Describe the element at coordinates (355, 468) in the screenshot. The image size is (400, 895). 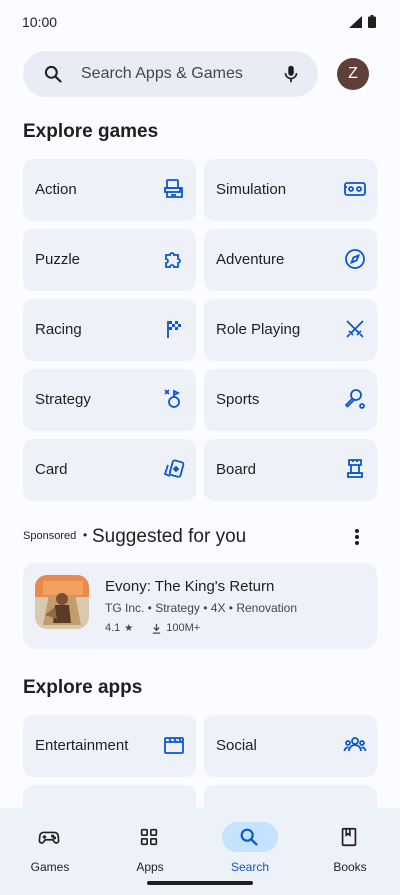
I see `chess-rook-icon` at that location.